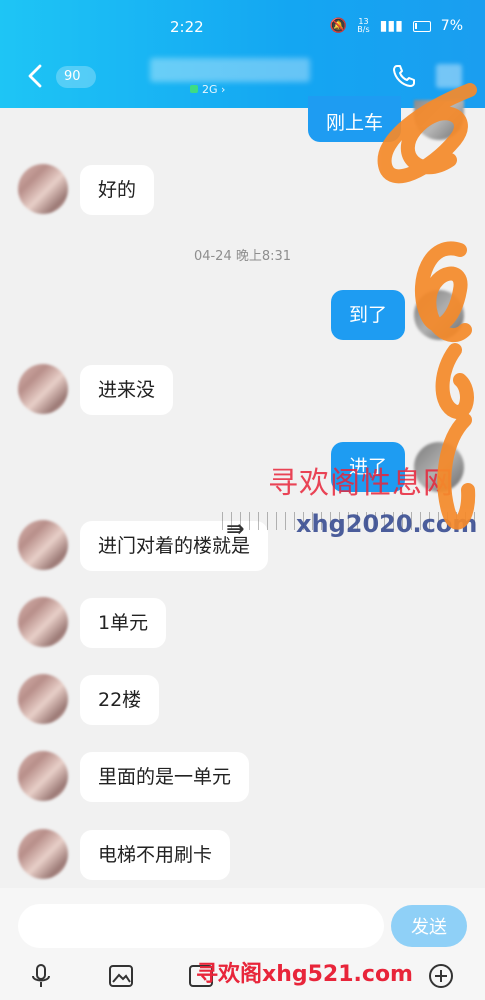 The height and width of the screenshot is (1000, 485). What do you see at coordinates (363, 29) in the screenshot?
I see `net-speed-unit: B/s` at bounding box center [363, 29].